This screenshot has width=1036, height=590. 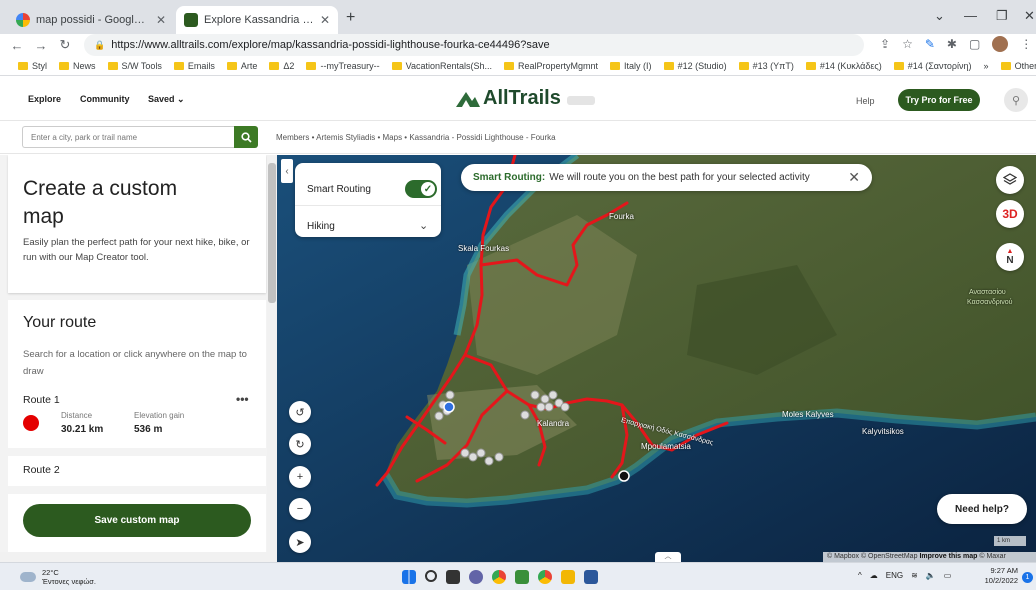 What do you see at coordinates (766, 66) in the screenshot?
I see `bookmark-item: #13 (ΥπΤ)` at bounding box center [766, 66].